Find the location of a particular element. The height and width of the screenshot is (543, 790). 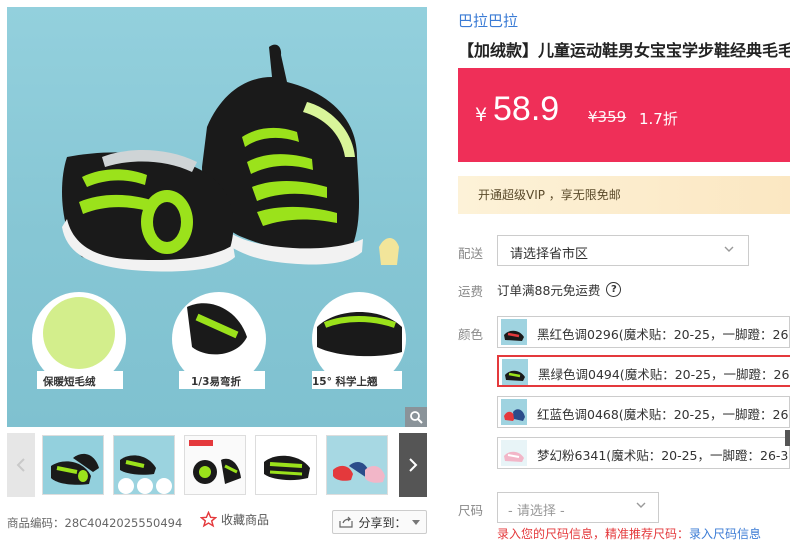

chevron-left-icon is located at coordinates (20, 465).